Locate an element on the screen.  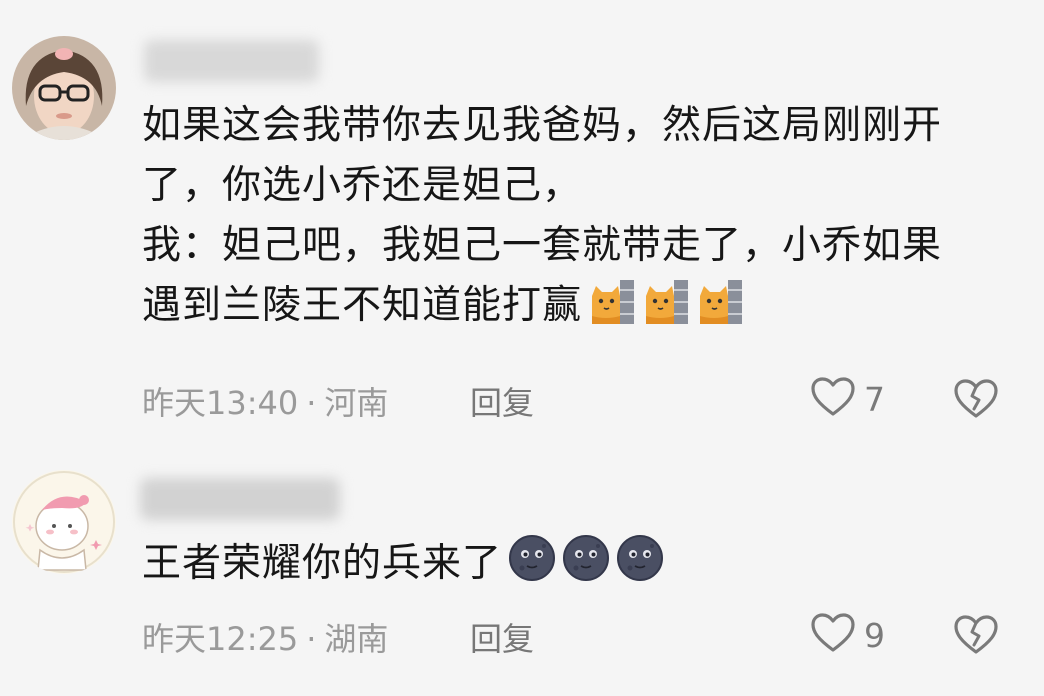
like-count: 7 is located at coordinates (874, 399).